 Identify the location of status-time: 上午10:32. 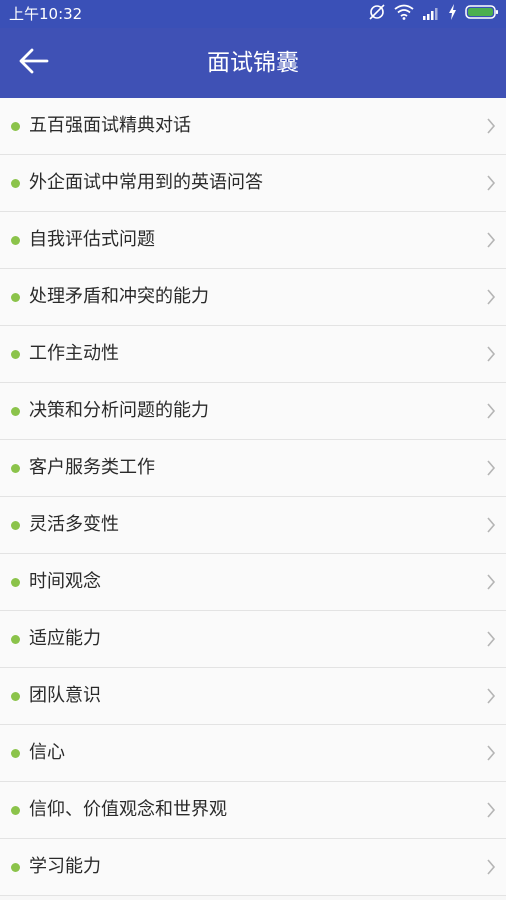
(46, 14).